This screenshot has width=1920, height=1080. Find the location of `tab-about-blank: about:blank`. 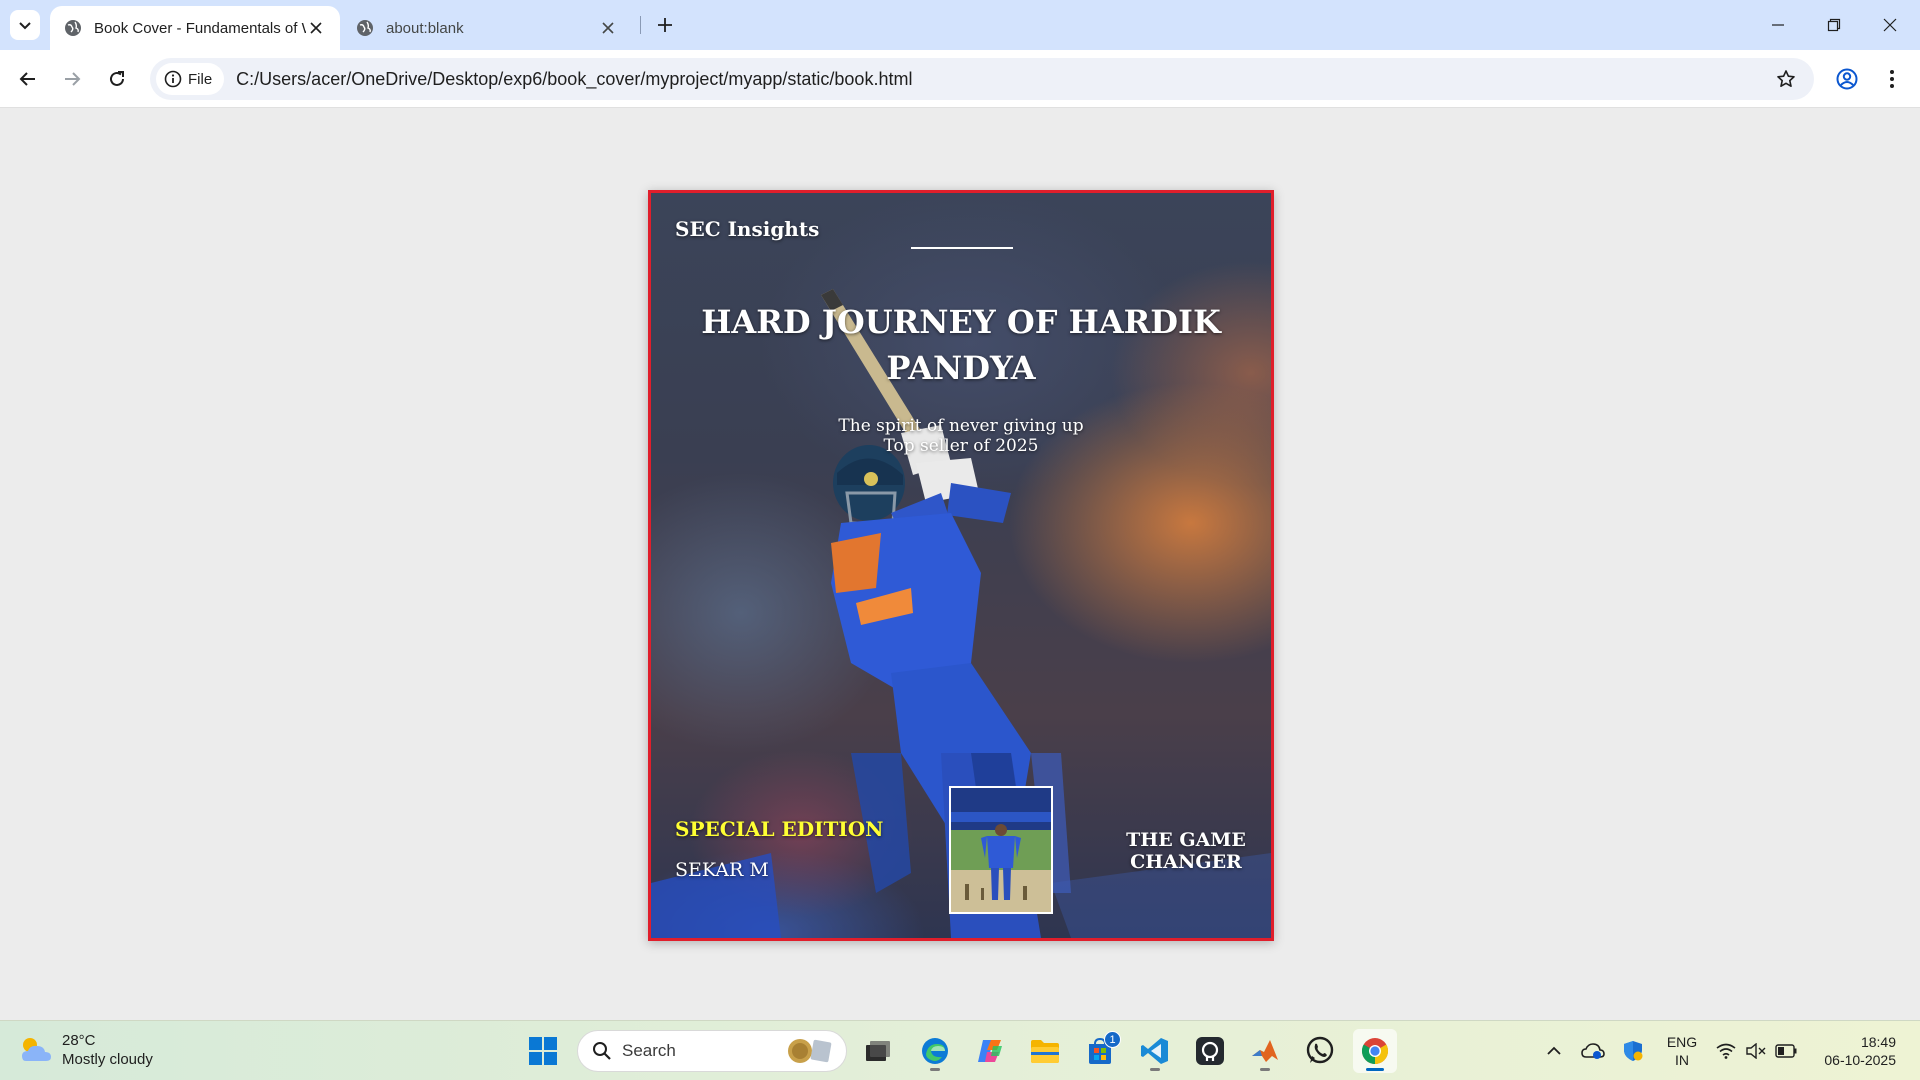

tab-about-blank: about:blank is located at coordinates (487, 28).